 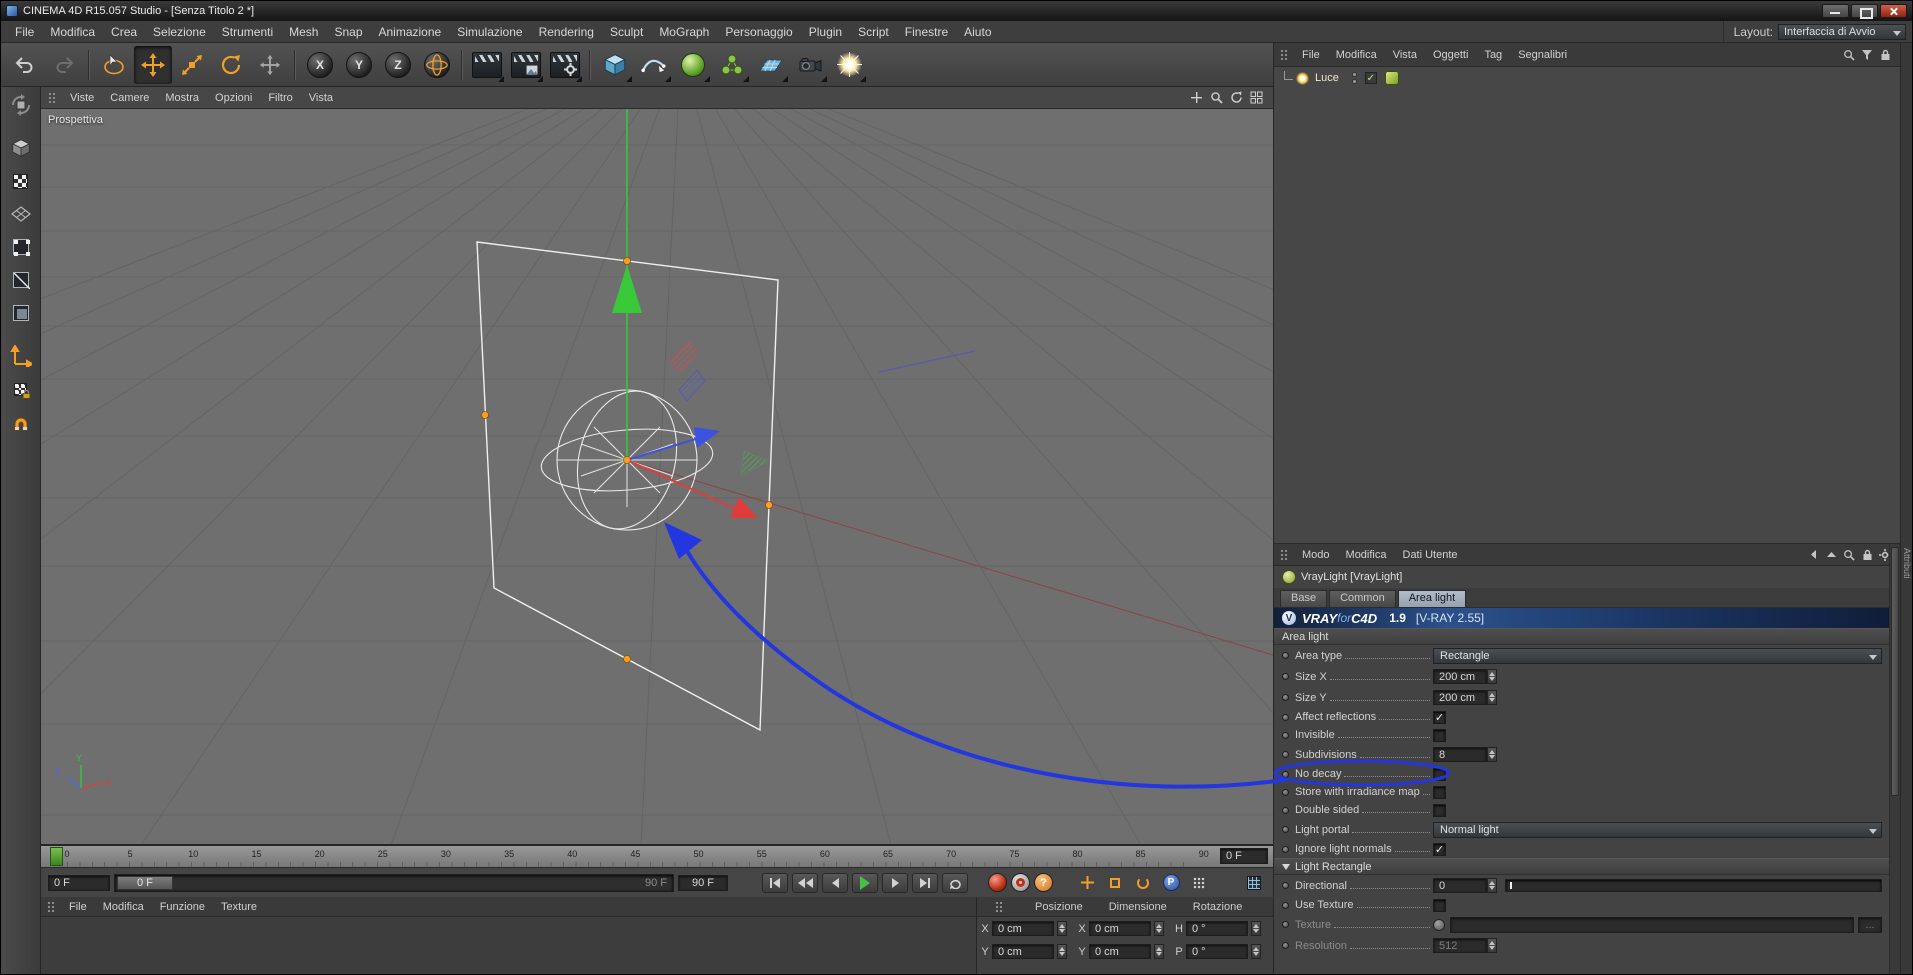 What do you see at coordinates (1432, 598) in the screenshot?
I see `tab-area-light: Area light` at bounding box center [1432, 598].